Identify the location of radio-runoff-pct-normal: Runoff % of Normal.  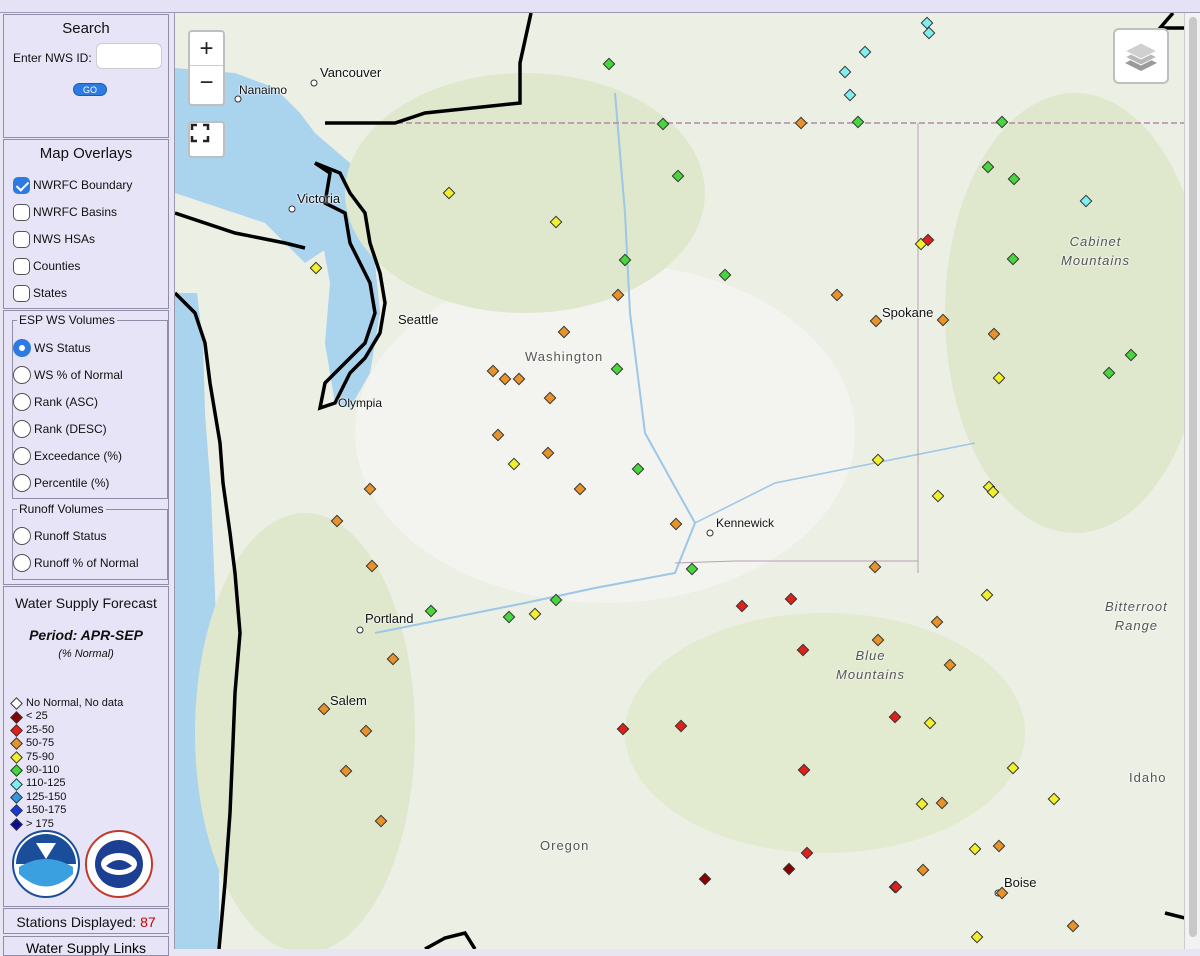
(76, 563).